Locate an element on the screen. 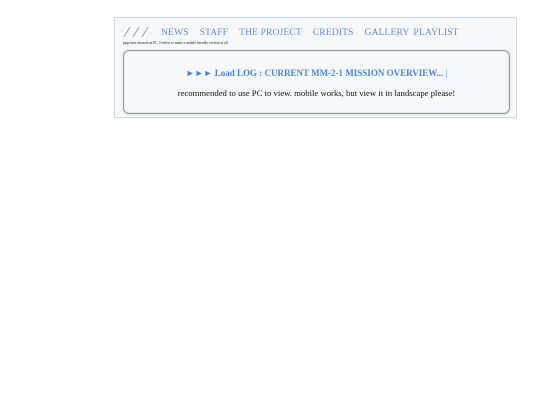 The width and height of the screenshot is (540, 405). nav-credits-link: CREDITS is located at coordinates (333, 32).